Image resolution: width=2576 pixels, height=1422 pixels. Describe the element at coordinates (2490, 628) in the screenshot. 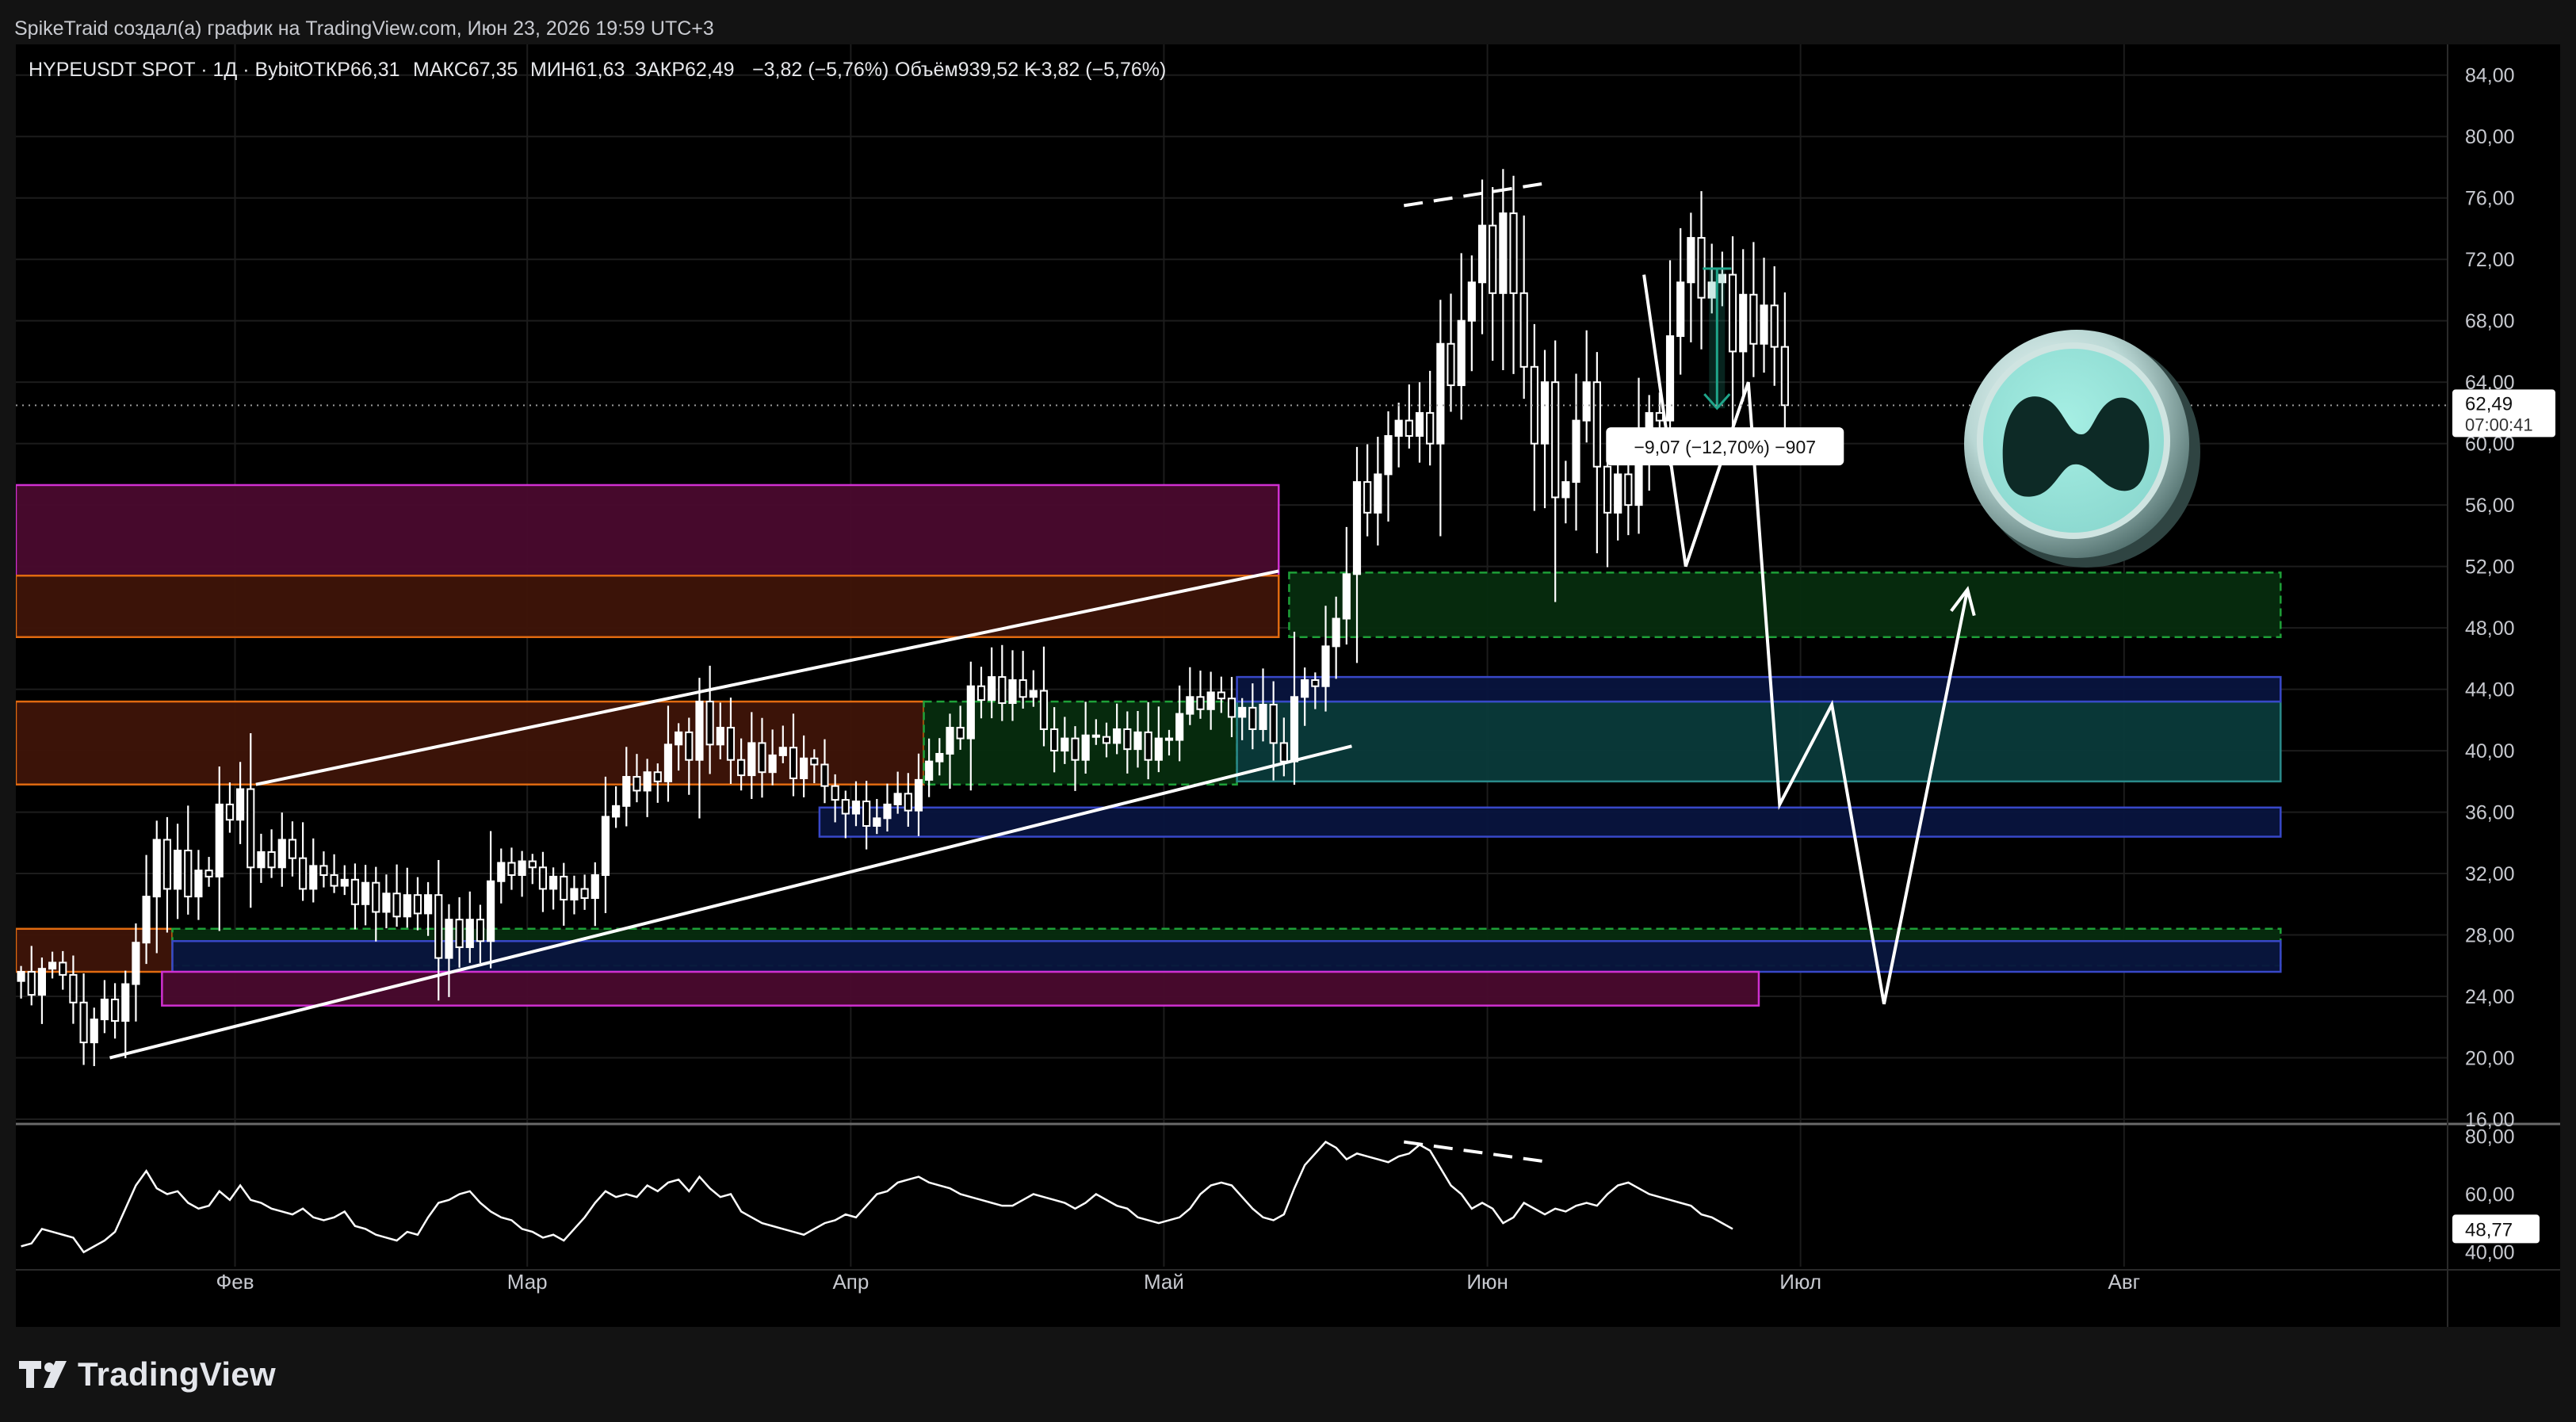

I see `price-tick-label: 48,00` at that location.